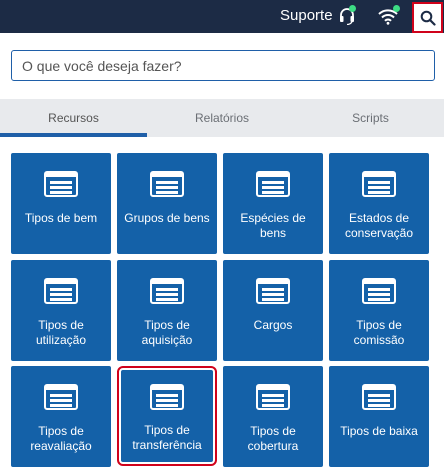 Image resolution: width=444 pixels, height=468 pixels. Describe the element at coordinates (61, 218) in the screenshot. I see `tile-label: Tipos de bem` at that location.